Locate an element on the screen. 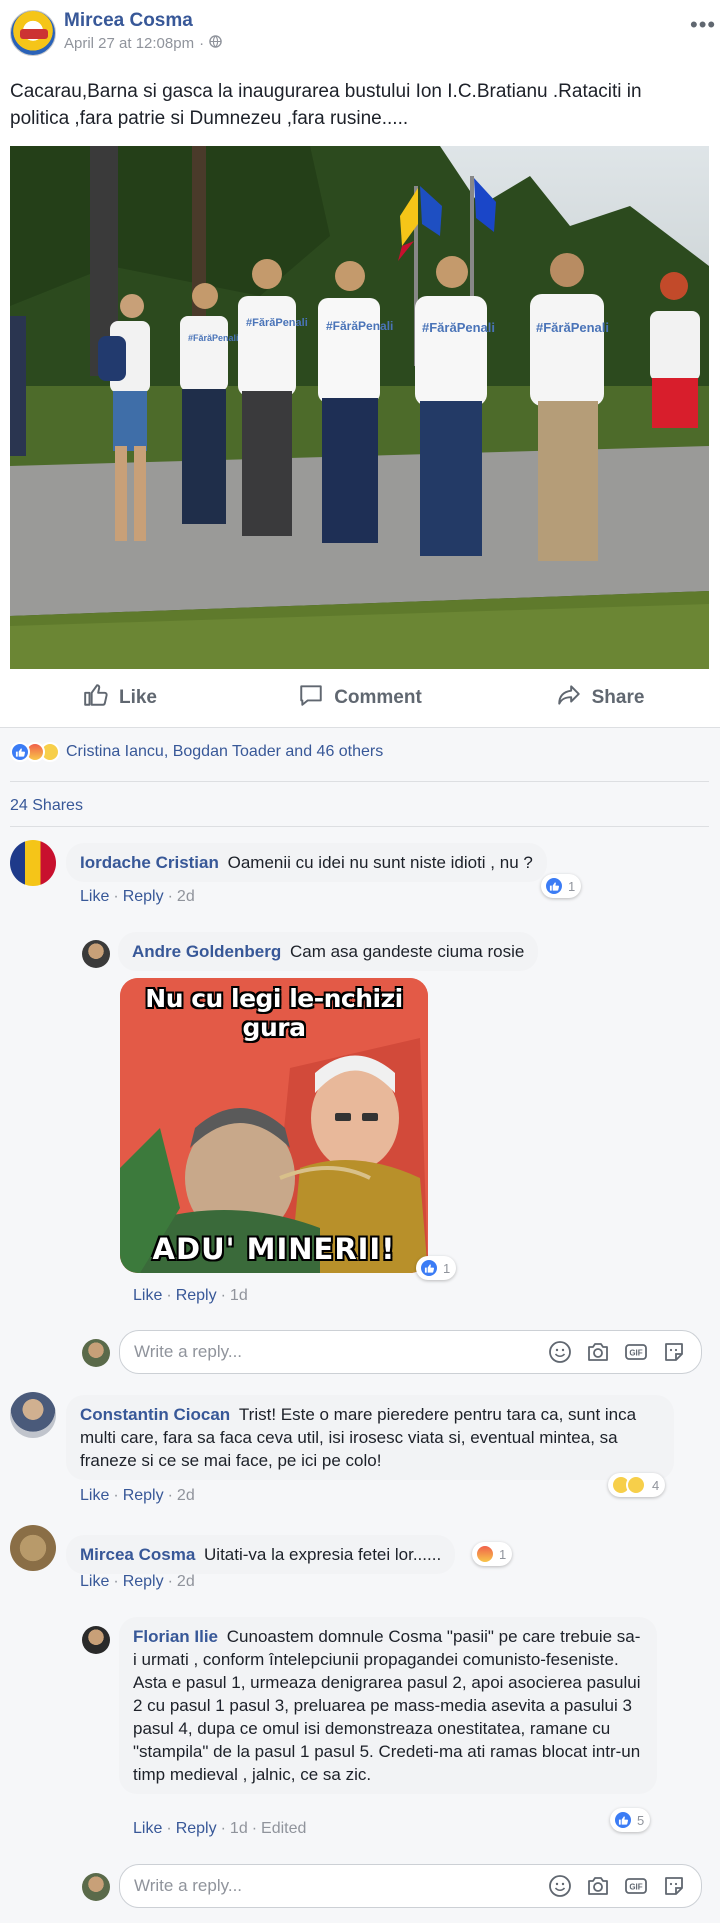  comment-author: Mircea Cosma is located at coordinates (137, 1554).